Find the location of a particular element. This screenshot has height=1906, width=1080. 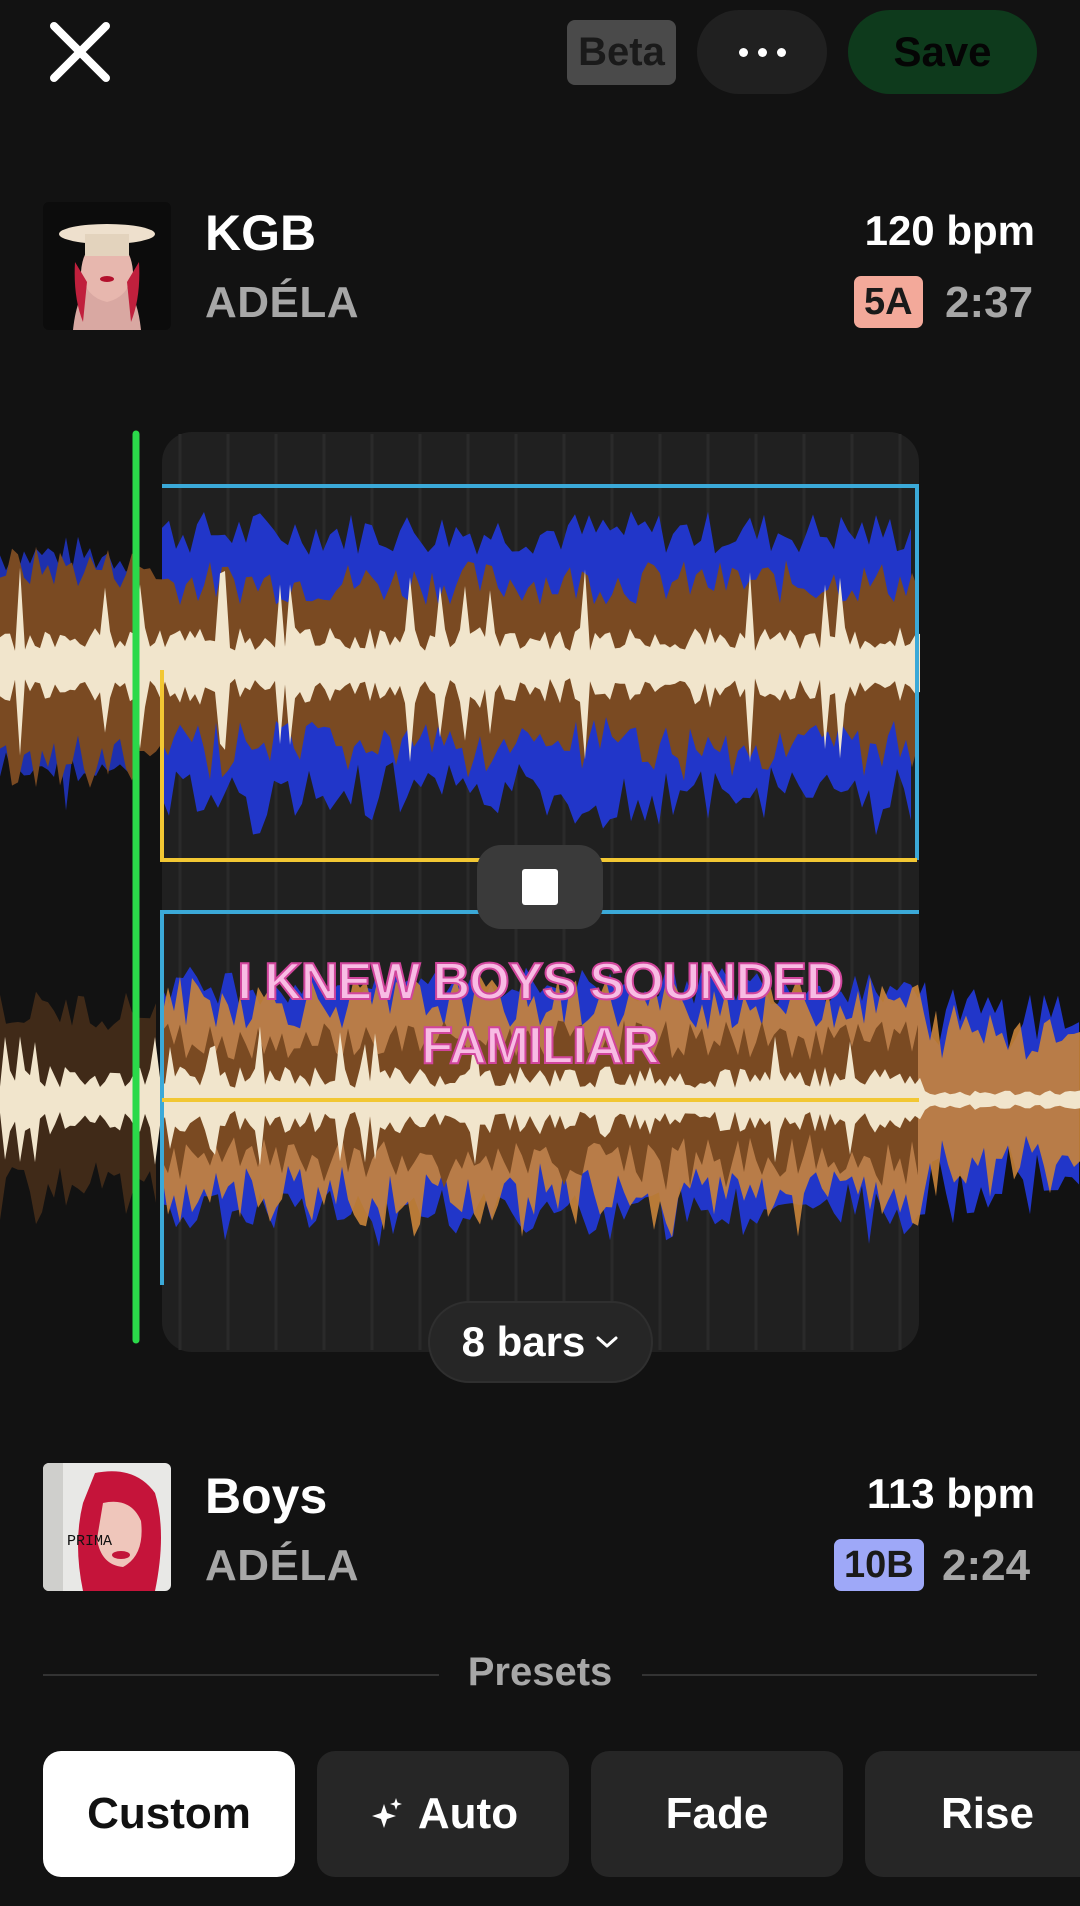

presets-divider-left is located at coordinates (241, 1675).